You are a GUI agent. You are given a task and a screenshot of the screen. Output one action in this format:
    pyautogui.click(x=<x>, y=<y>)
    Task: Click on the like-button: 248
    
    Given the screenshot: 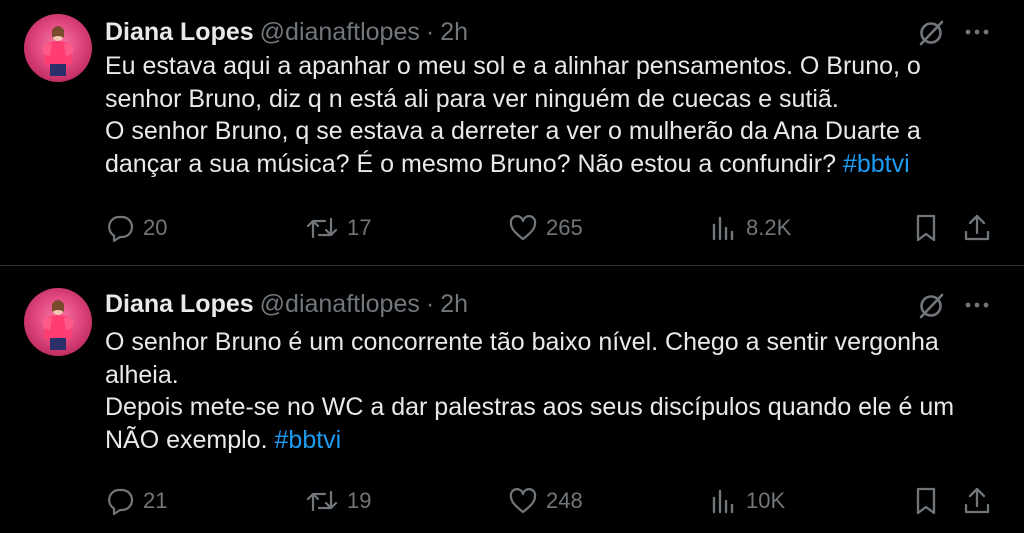 What is the action you would take?
    pyautogui.click(x=545, y=501)
    